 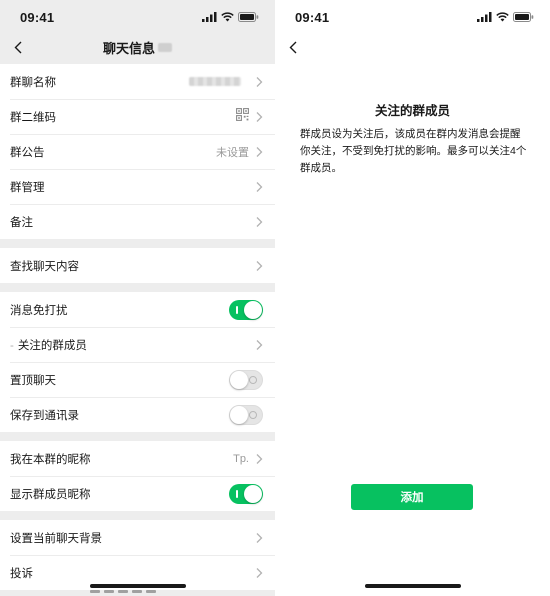 I want to click on settings-row: - 关注的群成员, so click(x=137, y=344).